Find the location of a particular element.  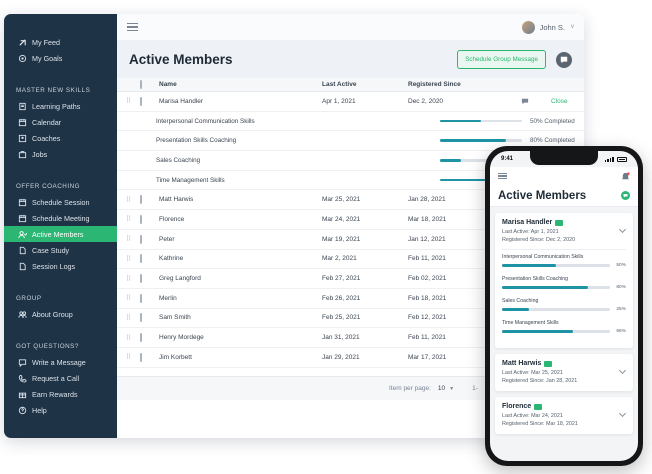

sidebar-item-case-study: Case Study is located at coordinates (60, 250).